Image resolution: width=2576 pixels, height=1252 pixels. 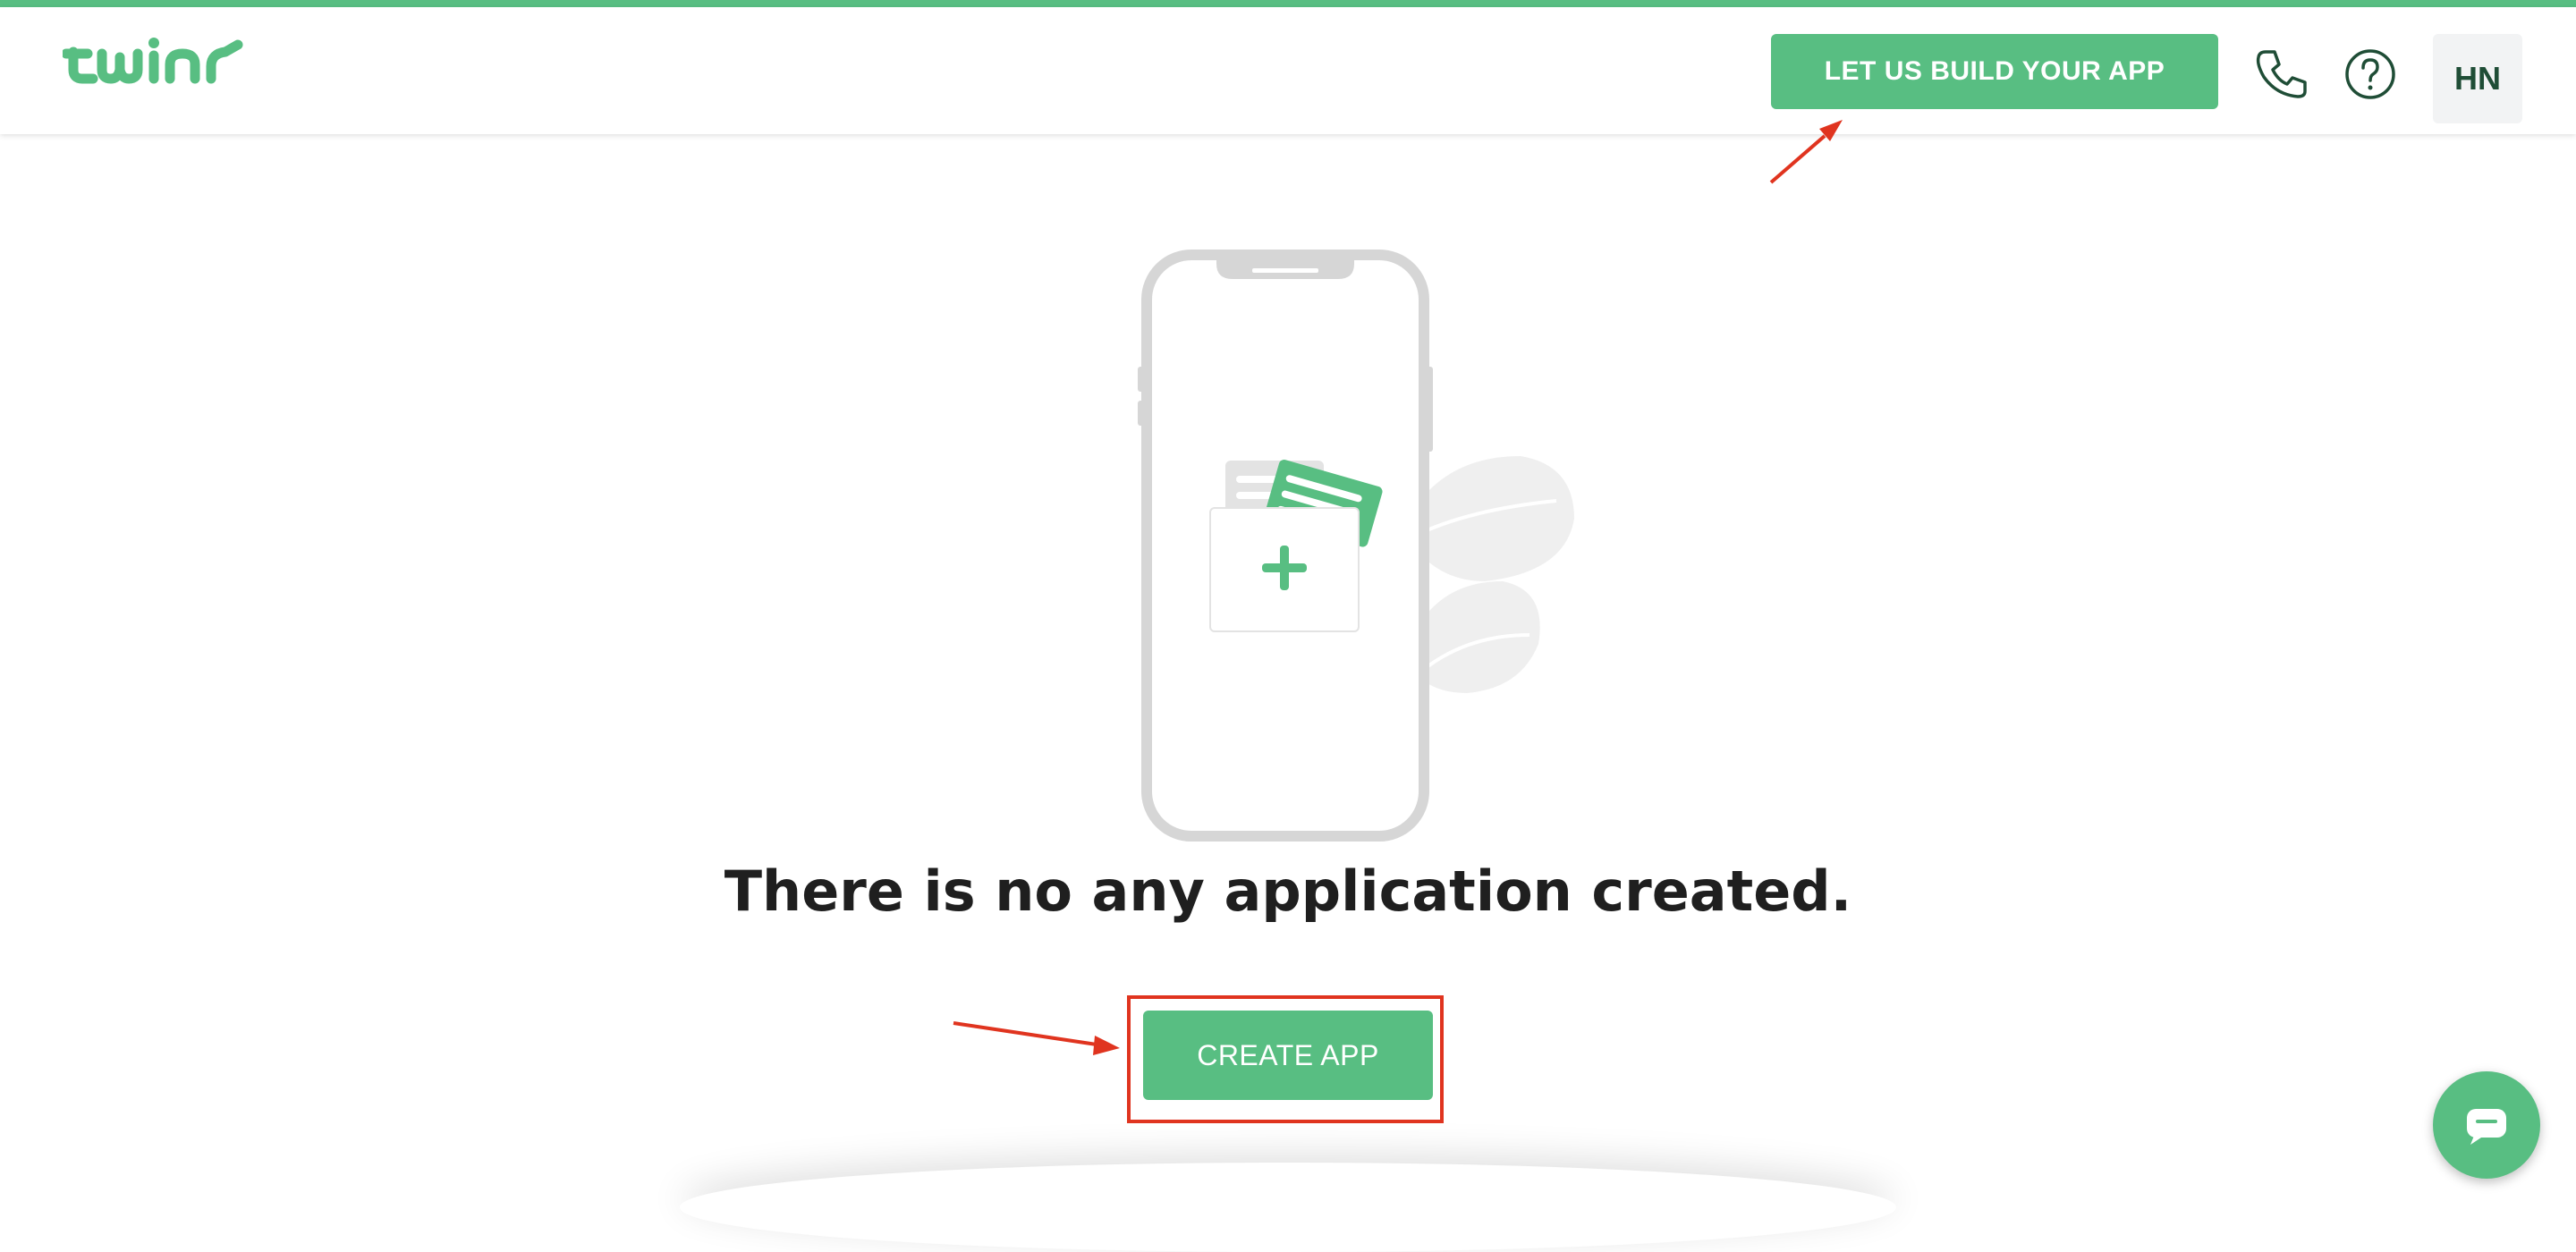 I want to click on empty-state-message: There is no any application created., so click(x=1288, y=891).